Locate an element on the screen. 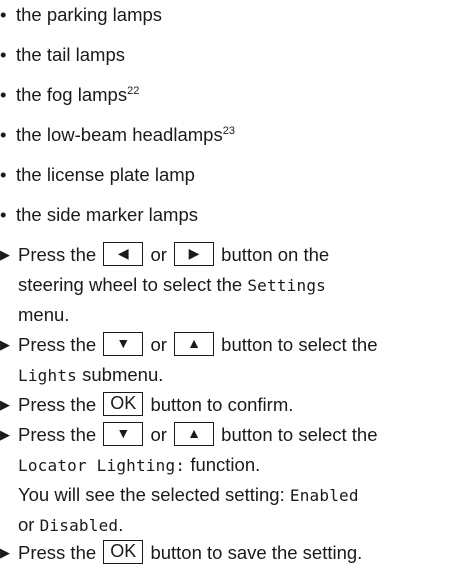 This screenshot has height=569, width=463. list-item-text: the license plate lamp is located at coordinates (105, 174).